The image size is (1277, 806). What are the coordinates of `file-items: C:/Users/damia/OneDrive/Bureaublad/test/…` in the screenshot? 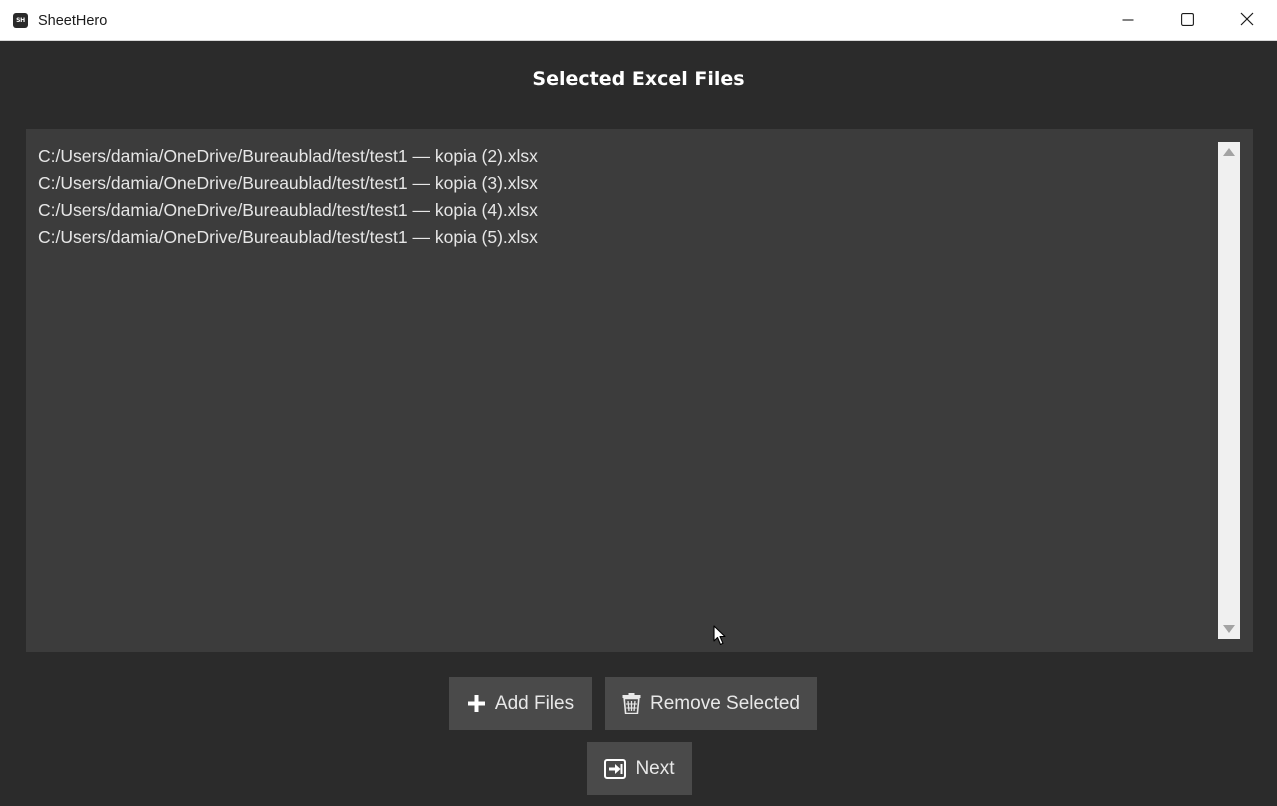 It's located at (288, 197).